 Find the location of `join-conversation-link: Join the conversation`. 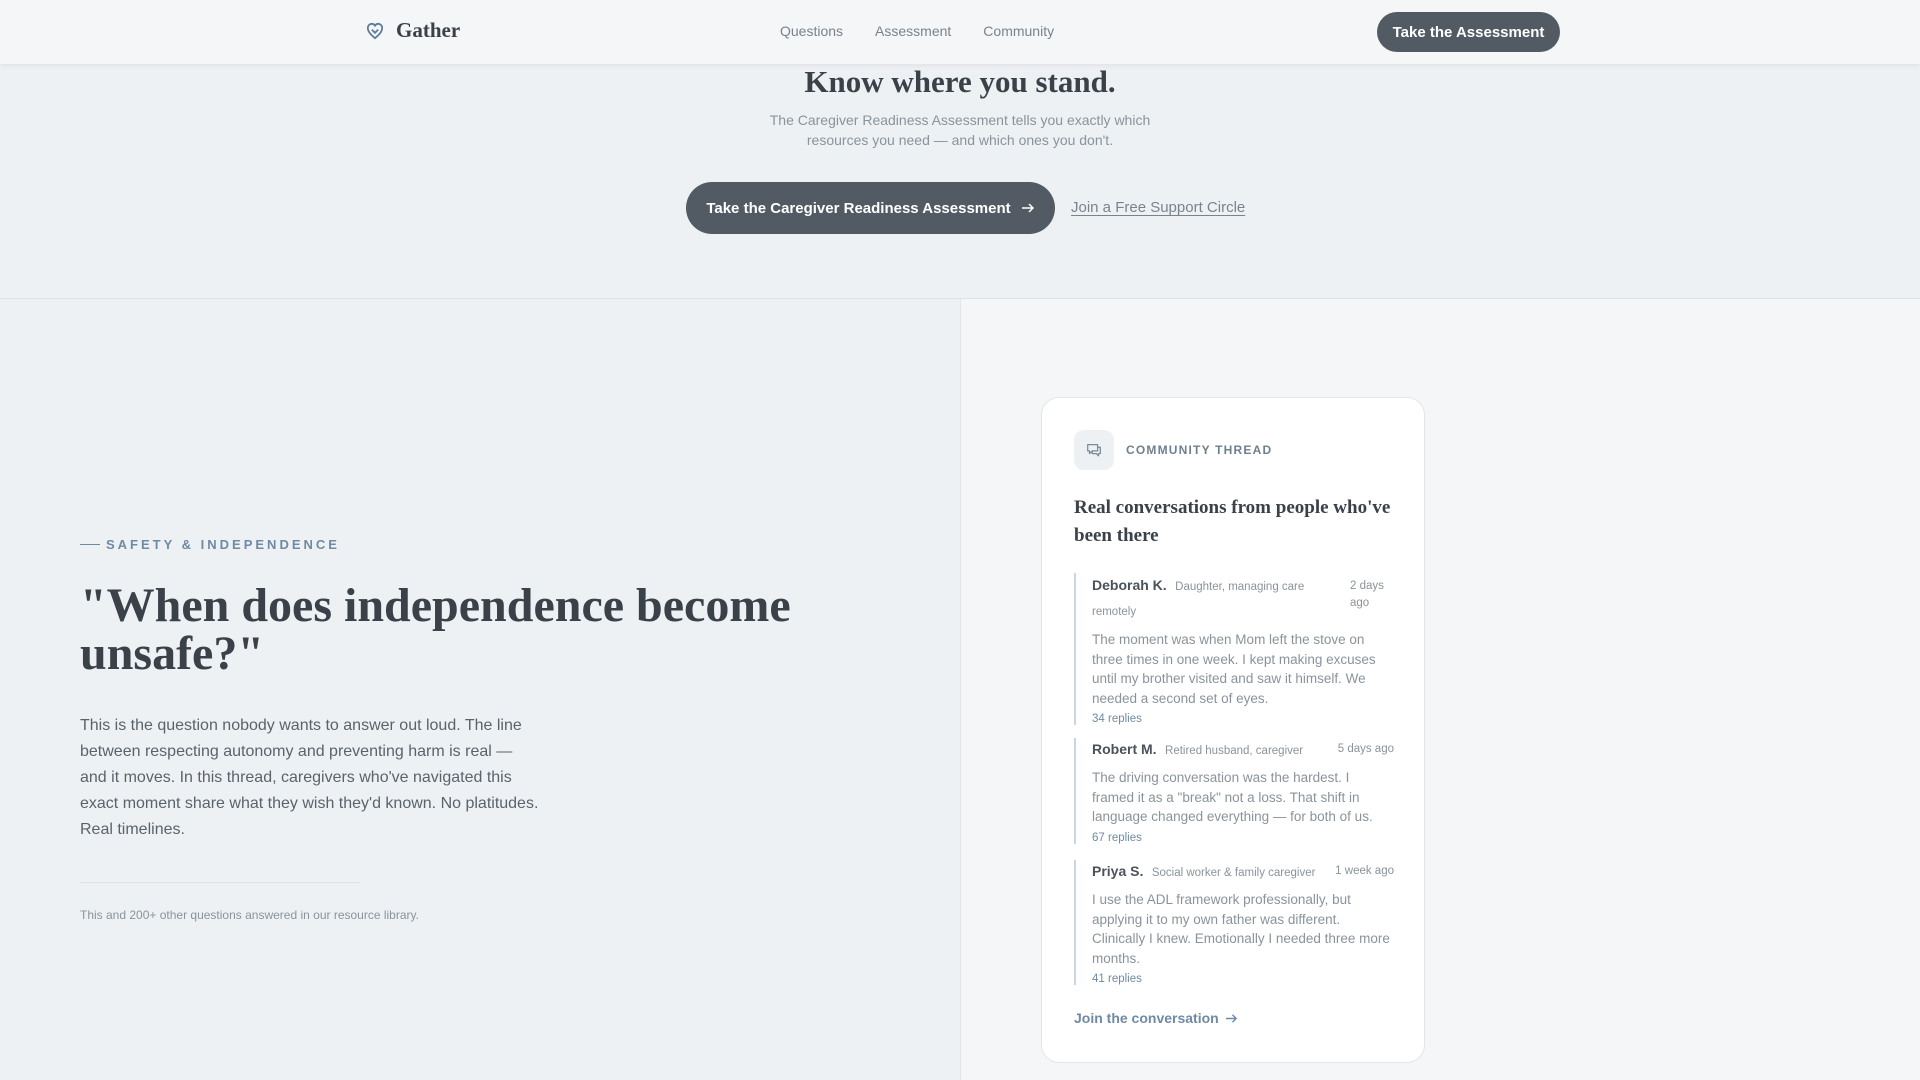

join-conversation-link: Join the conversation is located at coordinates (1156, 1018).